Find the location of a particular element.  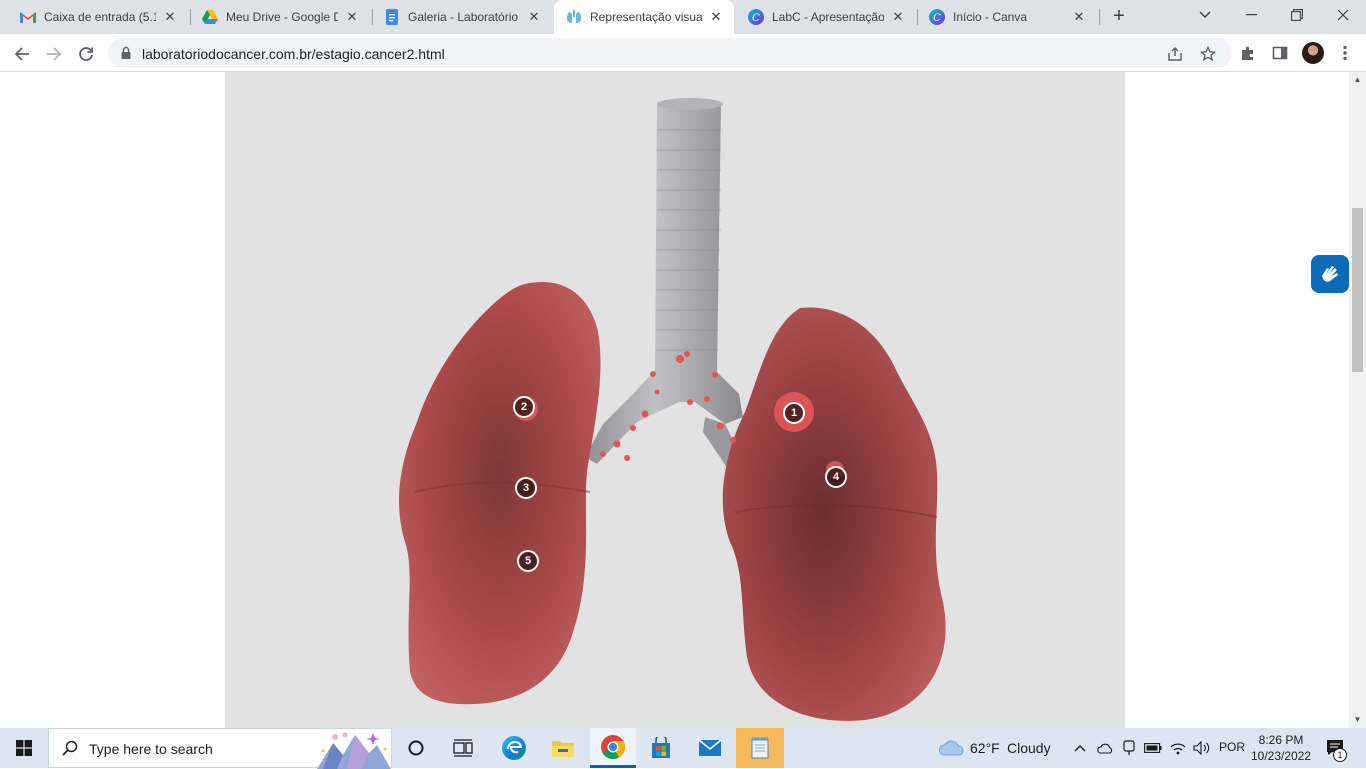

windows-logo-icon is located at coordinates (24, 748).